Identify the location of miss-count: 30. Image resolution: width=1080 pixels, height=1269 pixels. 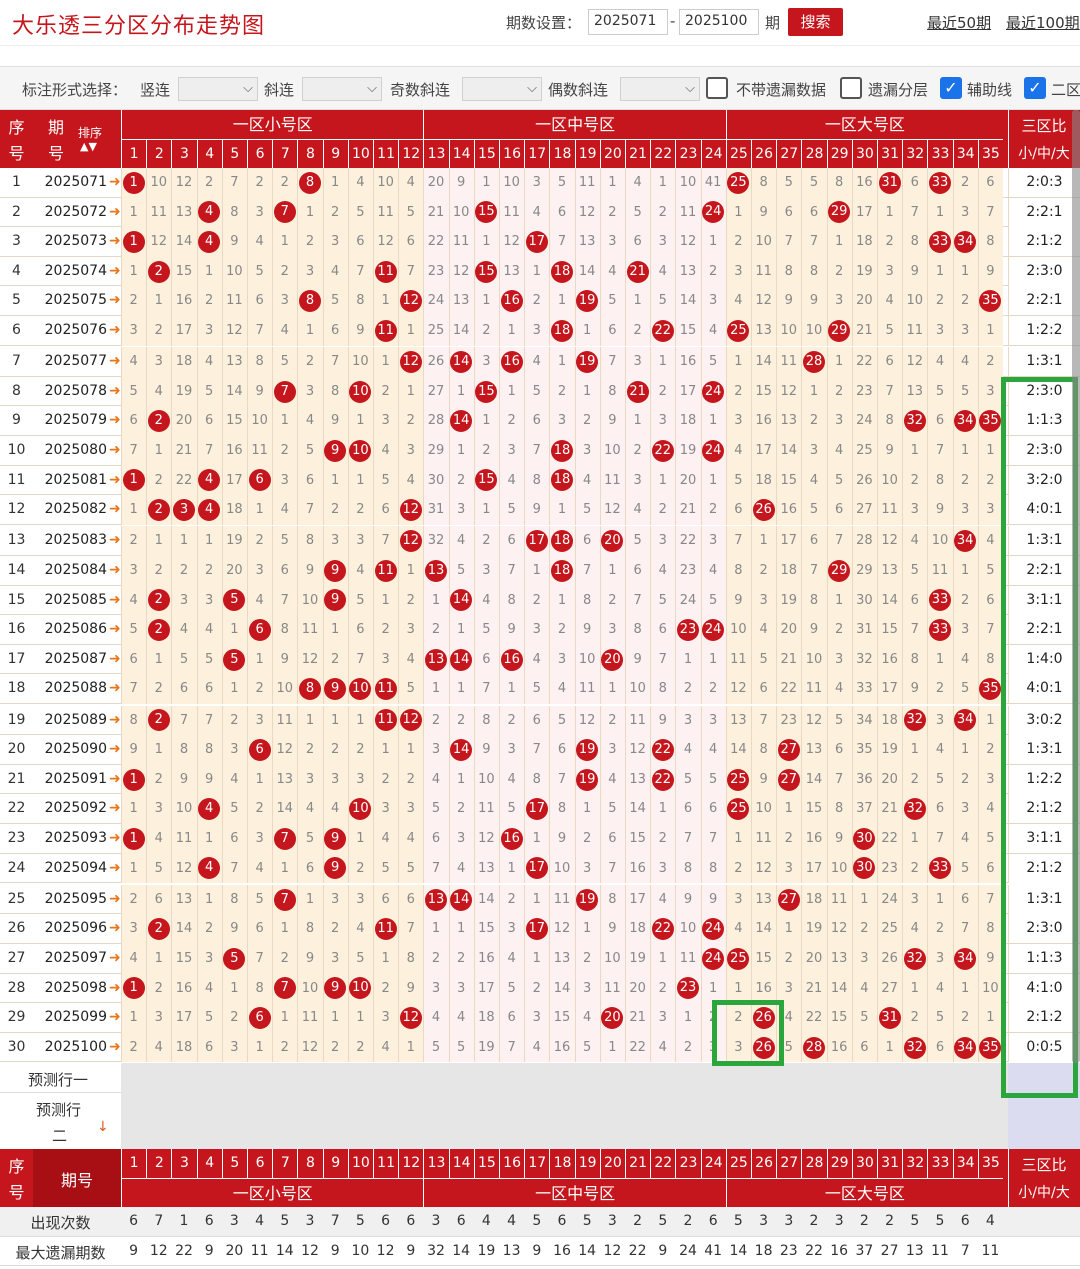
(436, 480).